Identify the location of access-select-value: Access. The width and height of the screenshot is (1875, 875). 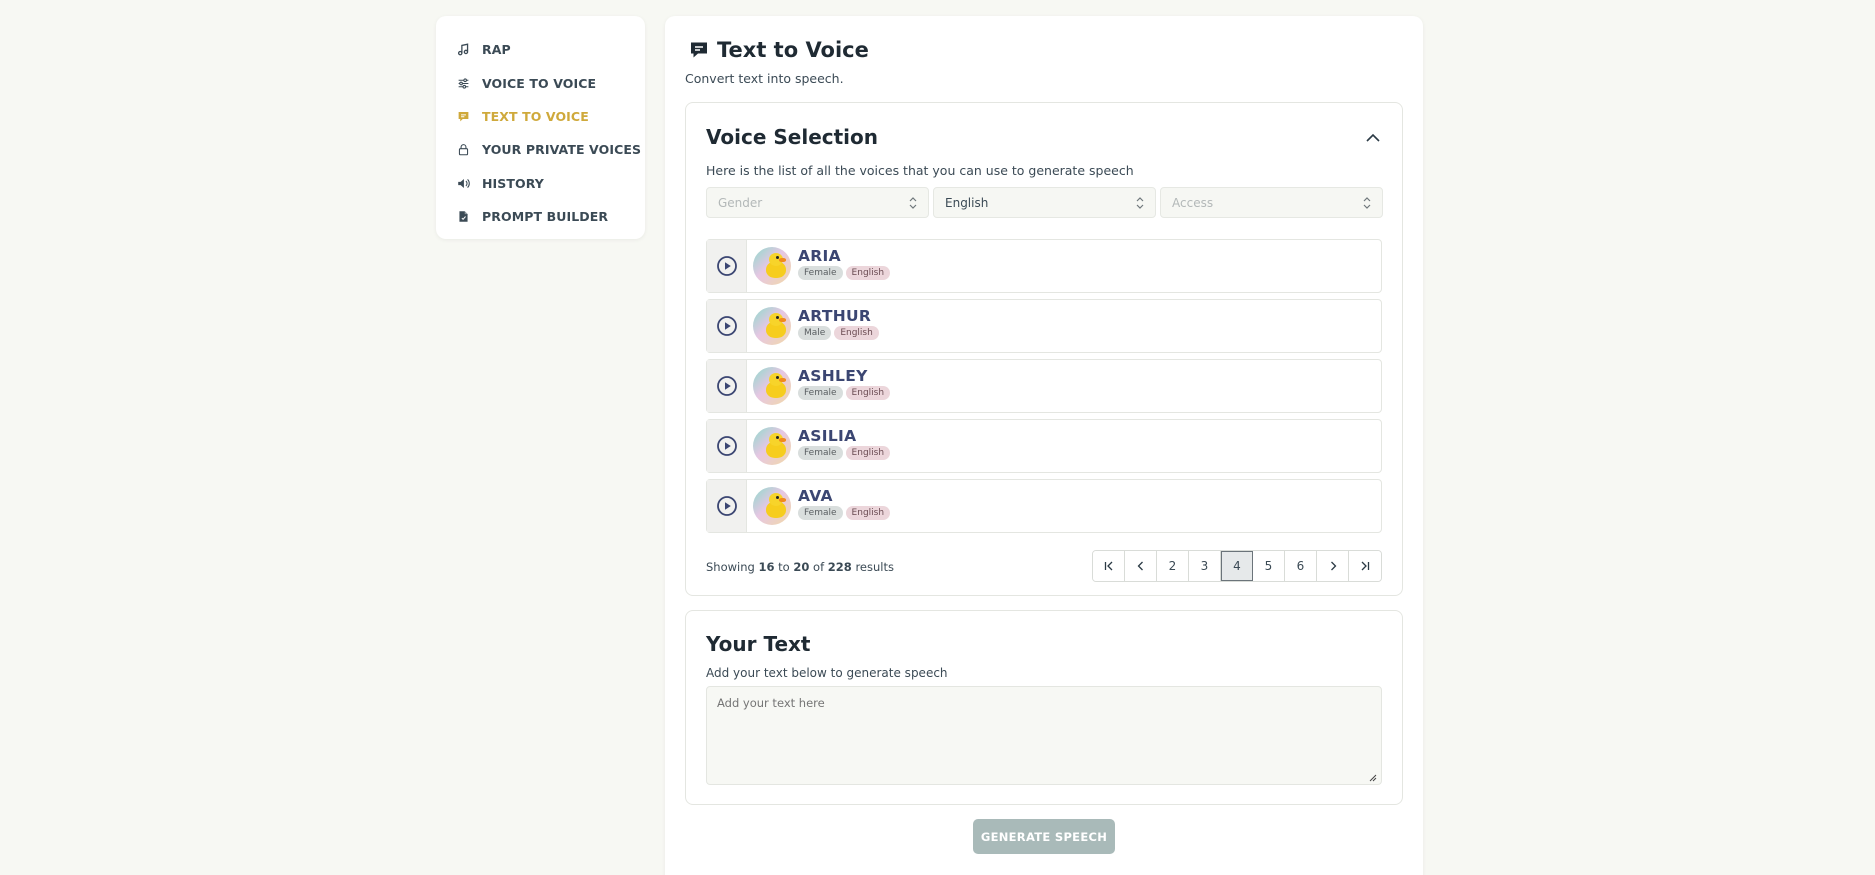
(1193, 202).